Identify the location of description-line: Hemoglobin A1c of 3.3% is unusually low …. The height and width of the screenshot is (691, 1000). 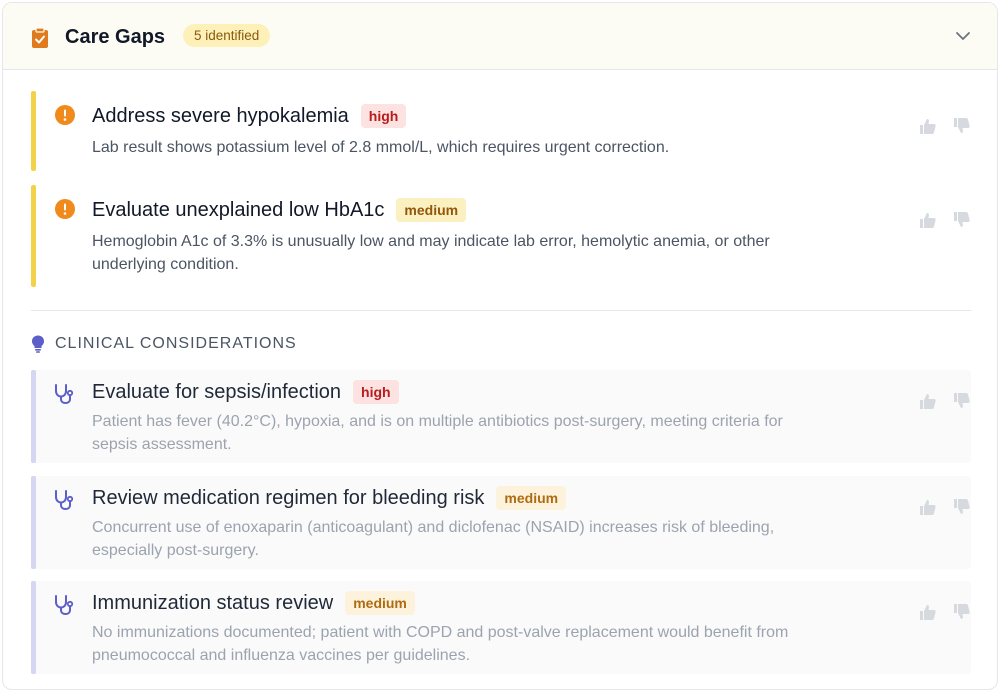
(431, 241).